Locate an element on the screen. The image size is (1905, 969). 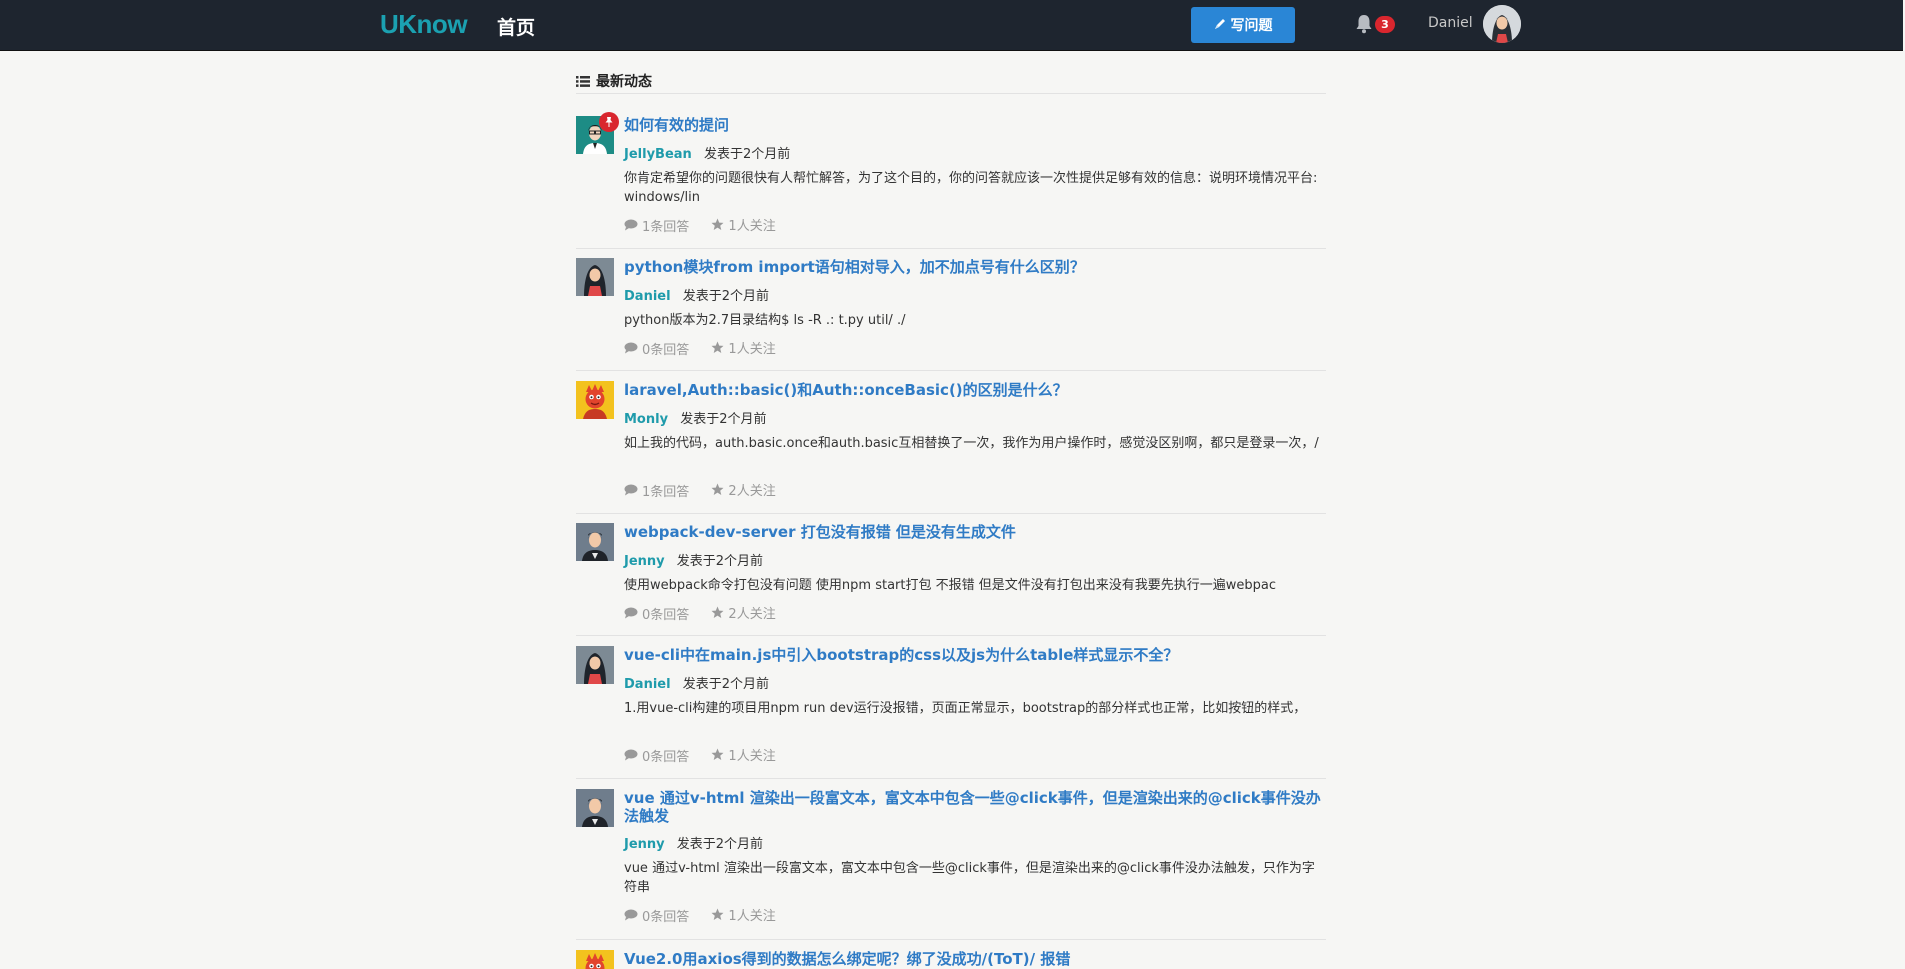
list-icon is located at coordinates (583, 82).